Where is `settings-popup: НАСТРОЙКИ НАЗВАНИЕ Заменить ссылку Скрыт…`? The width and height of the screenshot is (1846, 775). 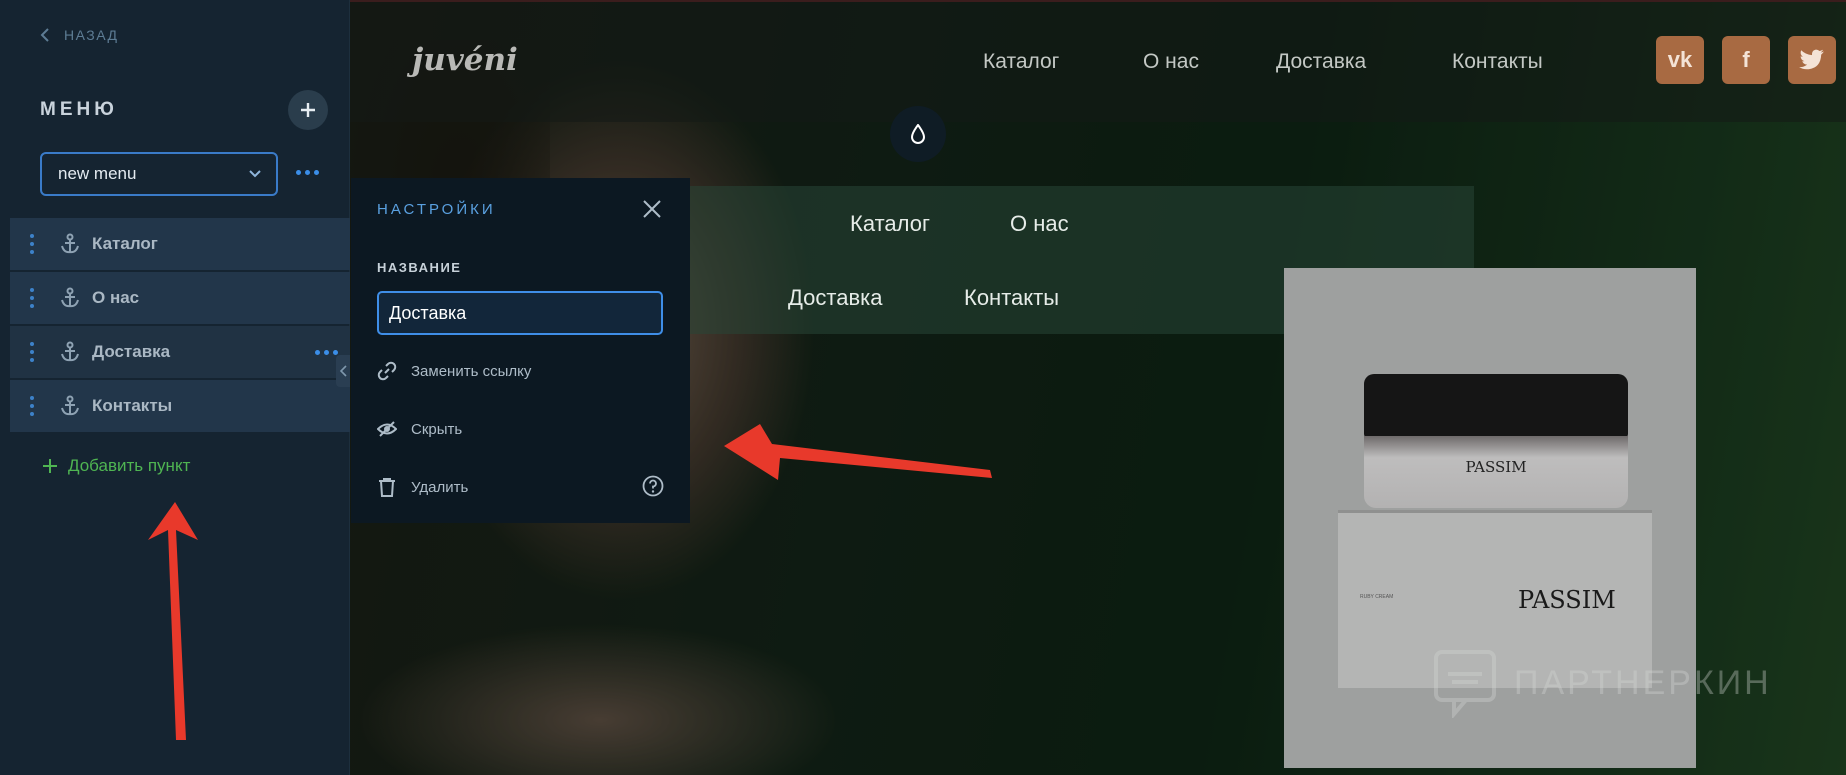
settings-popup: НАСТРОЙКИ НАЗВАНИЕ Заменить ссылку Скрыт… is located at coordinates (520, 350).